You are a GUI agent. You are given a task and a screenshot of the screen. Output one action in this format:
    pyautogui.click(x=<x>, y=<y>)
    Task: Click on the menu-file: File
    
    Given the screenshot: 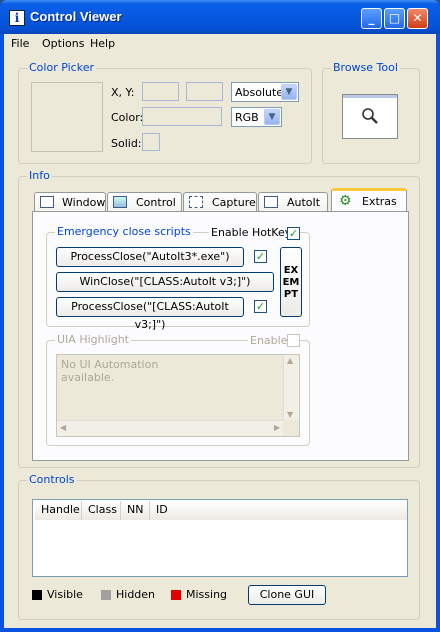 What is the action you would take?
    pyautogui.click(x=20, y=43)
    